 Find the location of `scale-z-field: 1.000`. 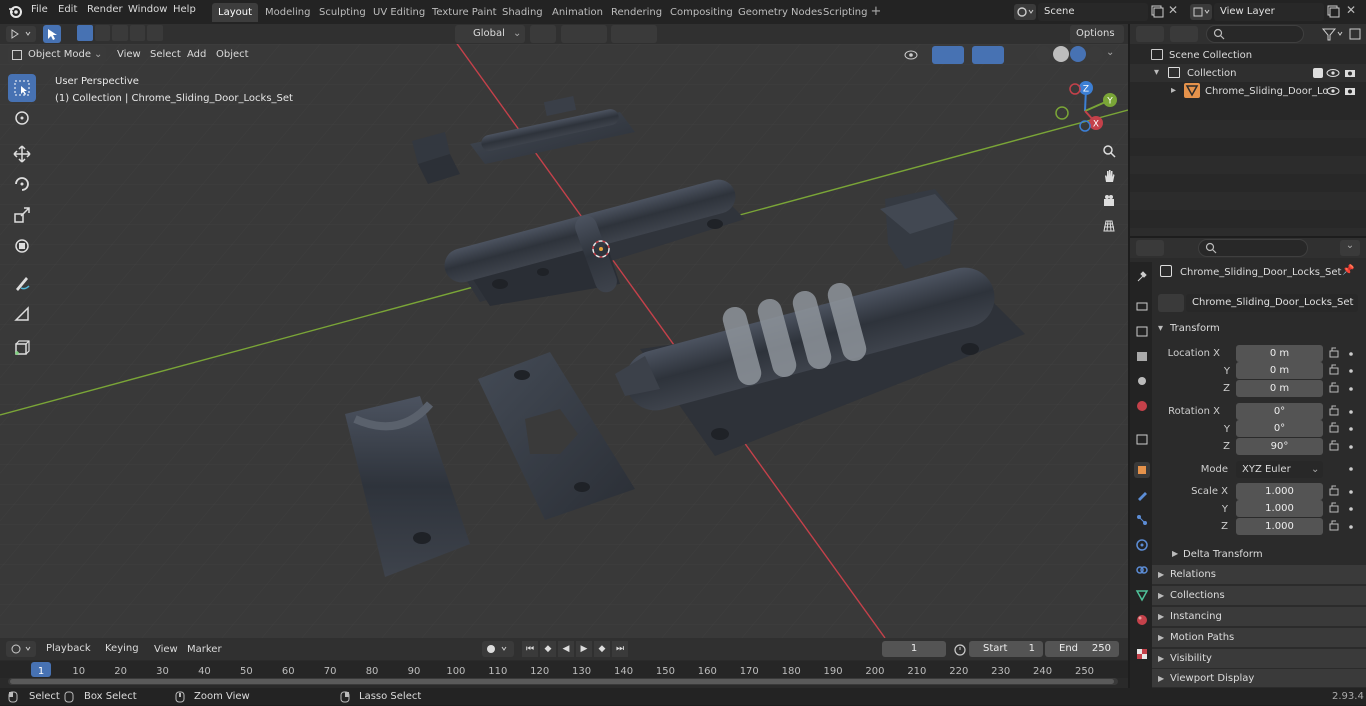

scale-z-field: 1.000 is located at coordinates (1279, 526).